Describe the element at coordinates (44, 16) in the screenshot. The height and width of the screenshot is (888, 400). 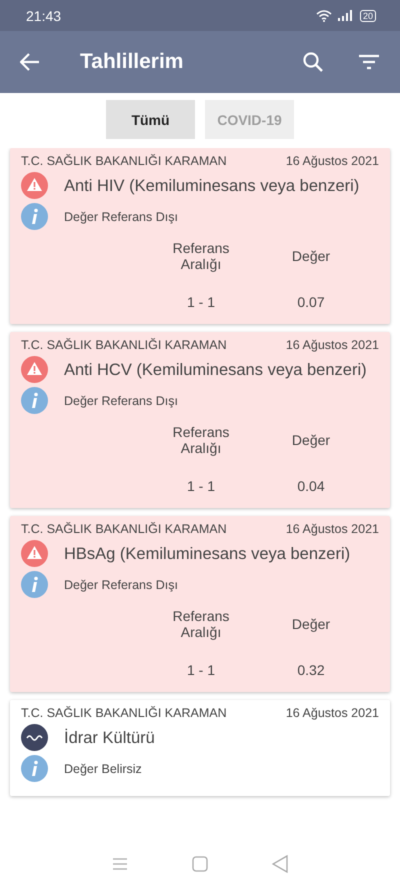
I see `status-time: 21:43` at that location.